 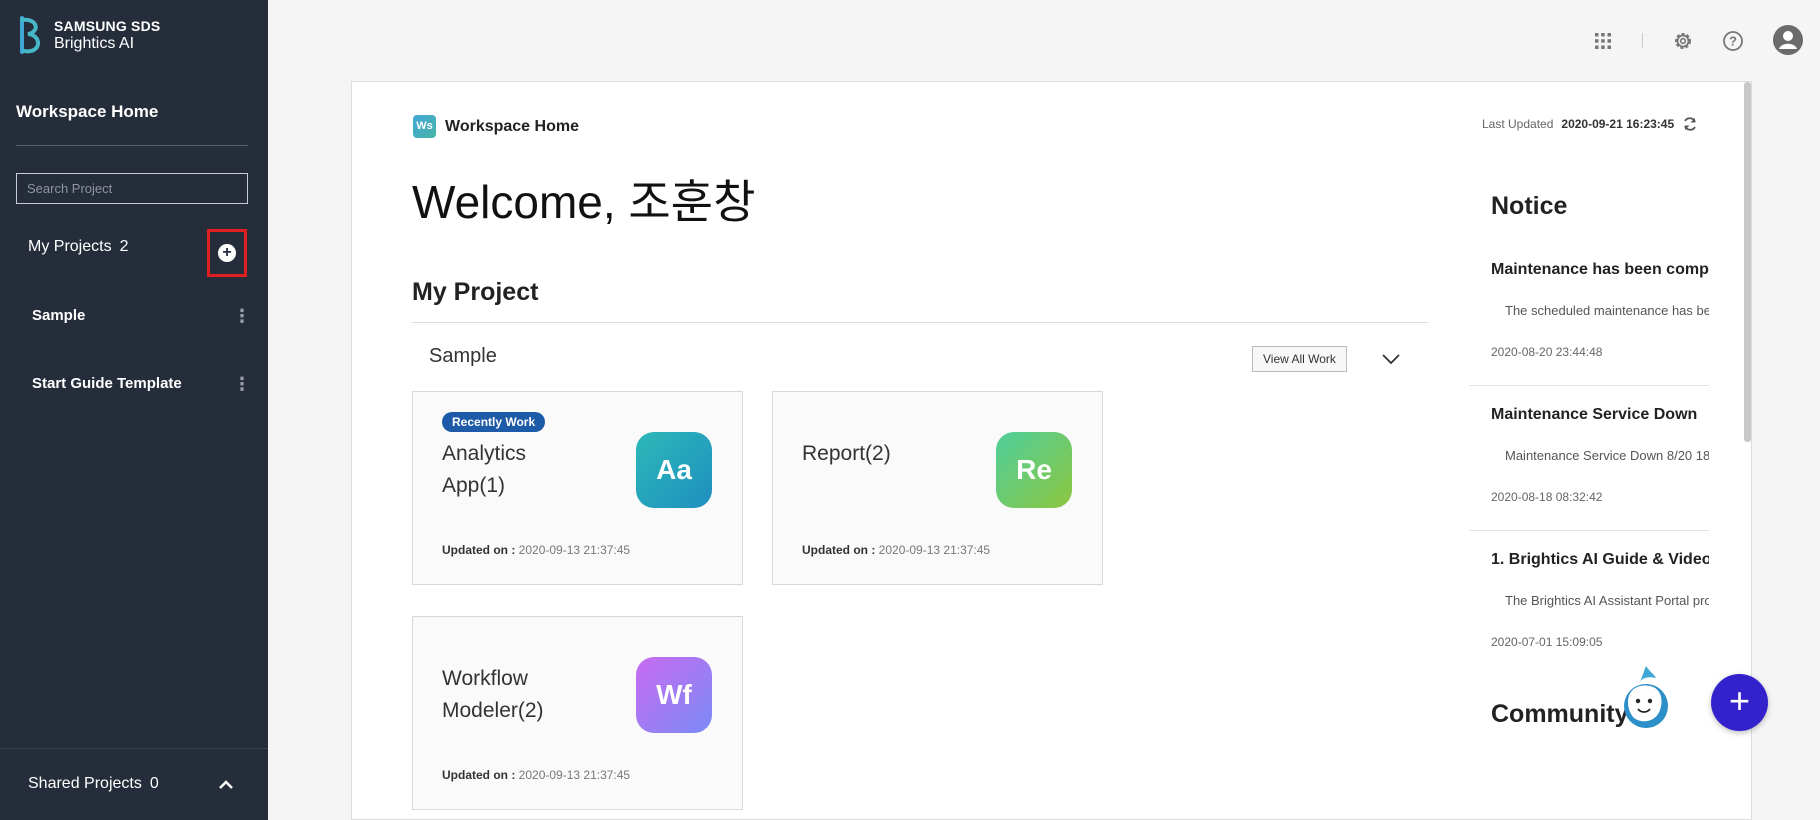 What do you see at coordinates (70, 246) in the screenshot?
I see `my-projects-label: My Projects` at bounding box center [70, 246].